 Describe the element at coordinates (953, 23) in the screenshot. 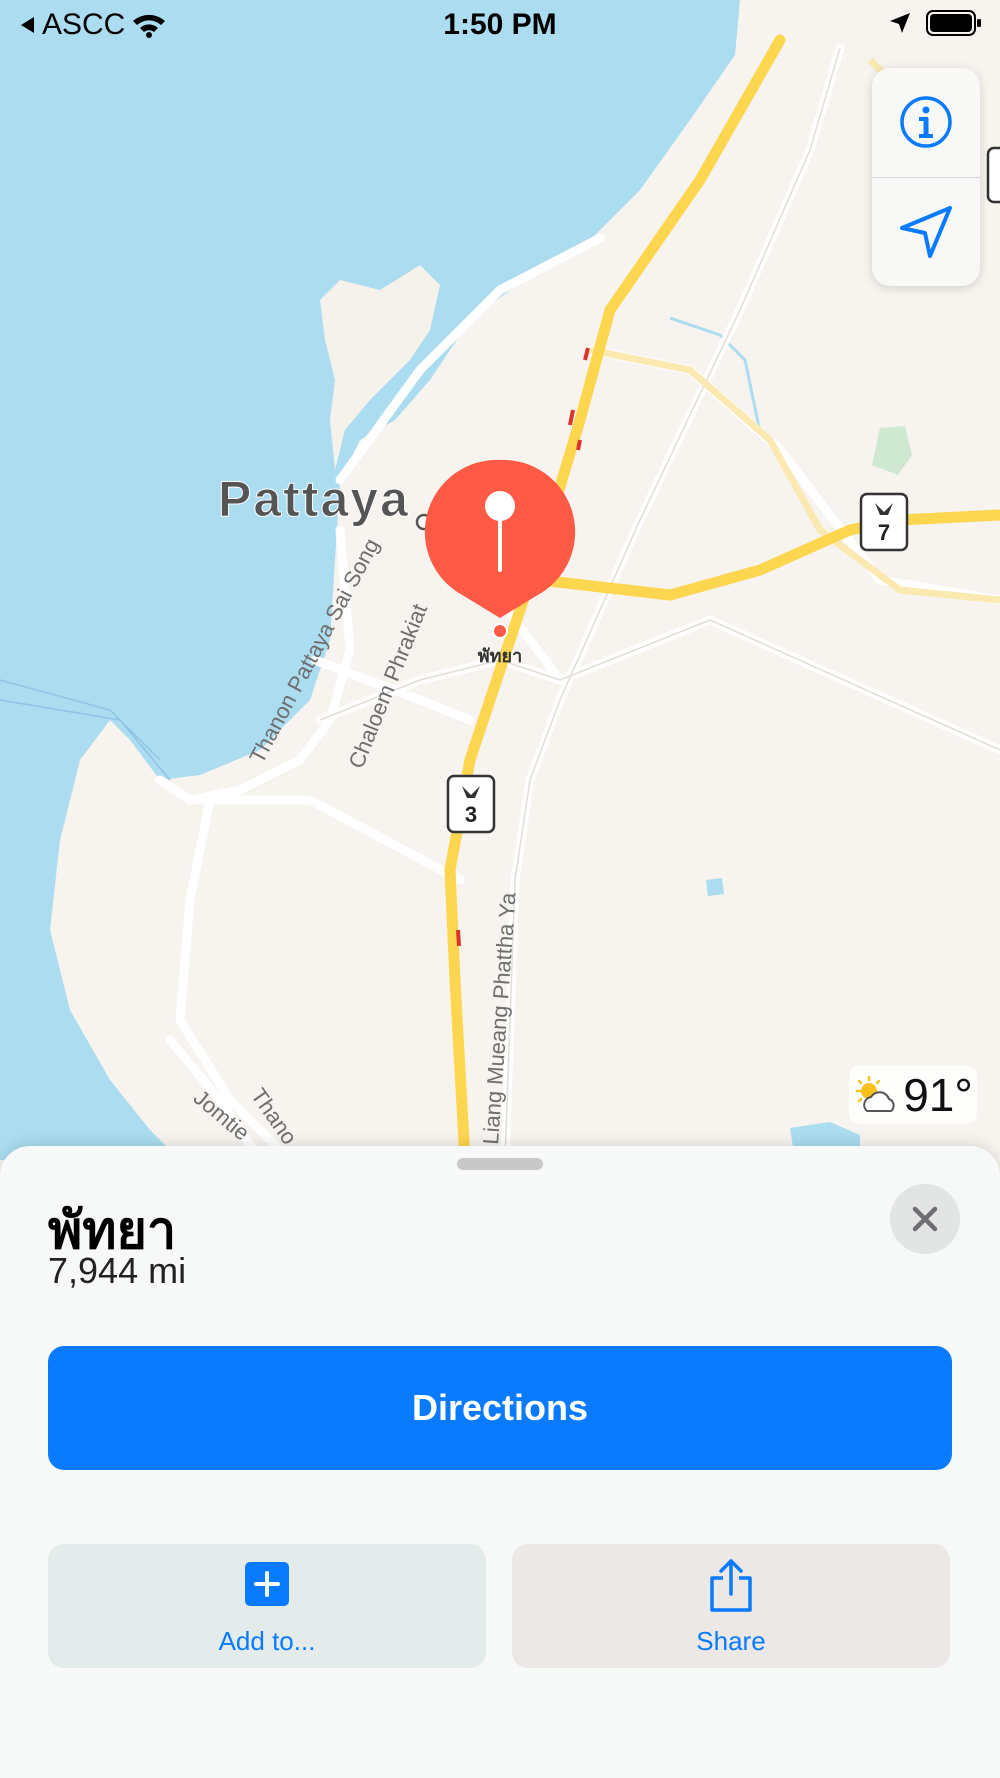

I see `battery-icon` at that location.